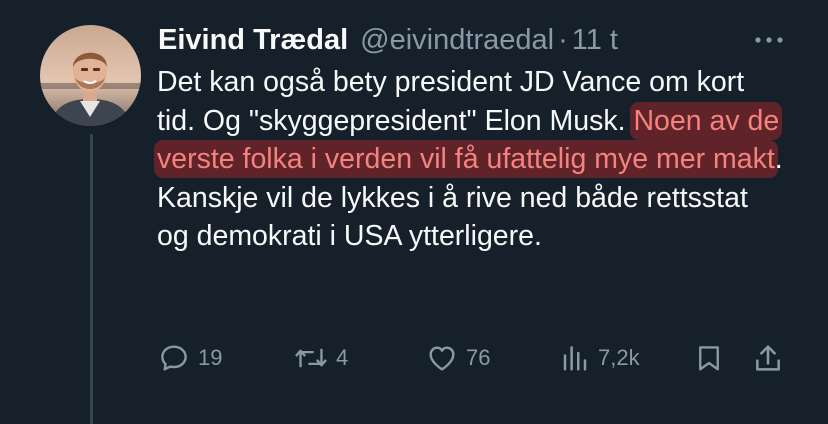  Describe the element at coordinates (90, 75) in the screenshot. I see `avatar` at that location.